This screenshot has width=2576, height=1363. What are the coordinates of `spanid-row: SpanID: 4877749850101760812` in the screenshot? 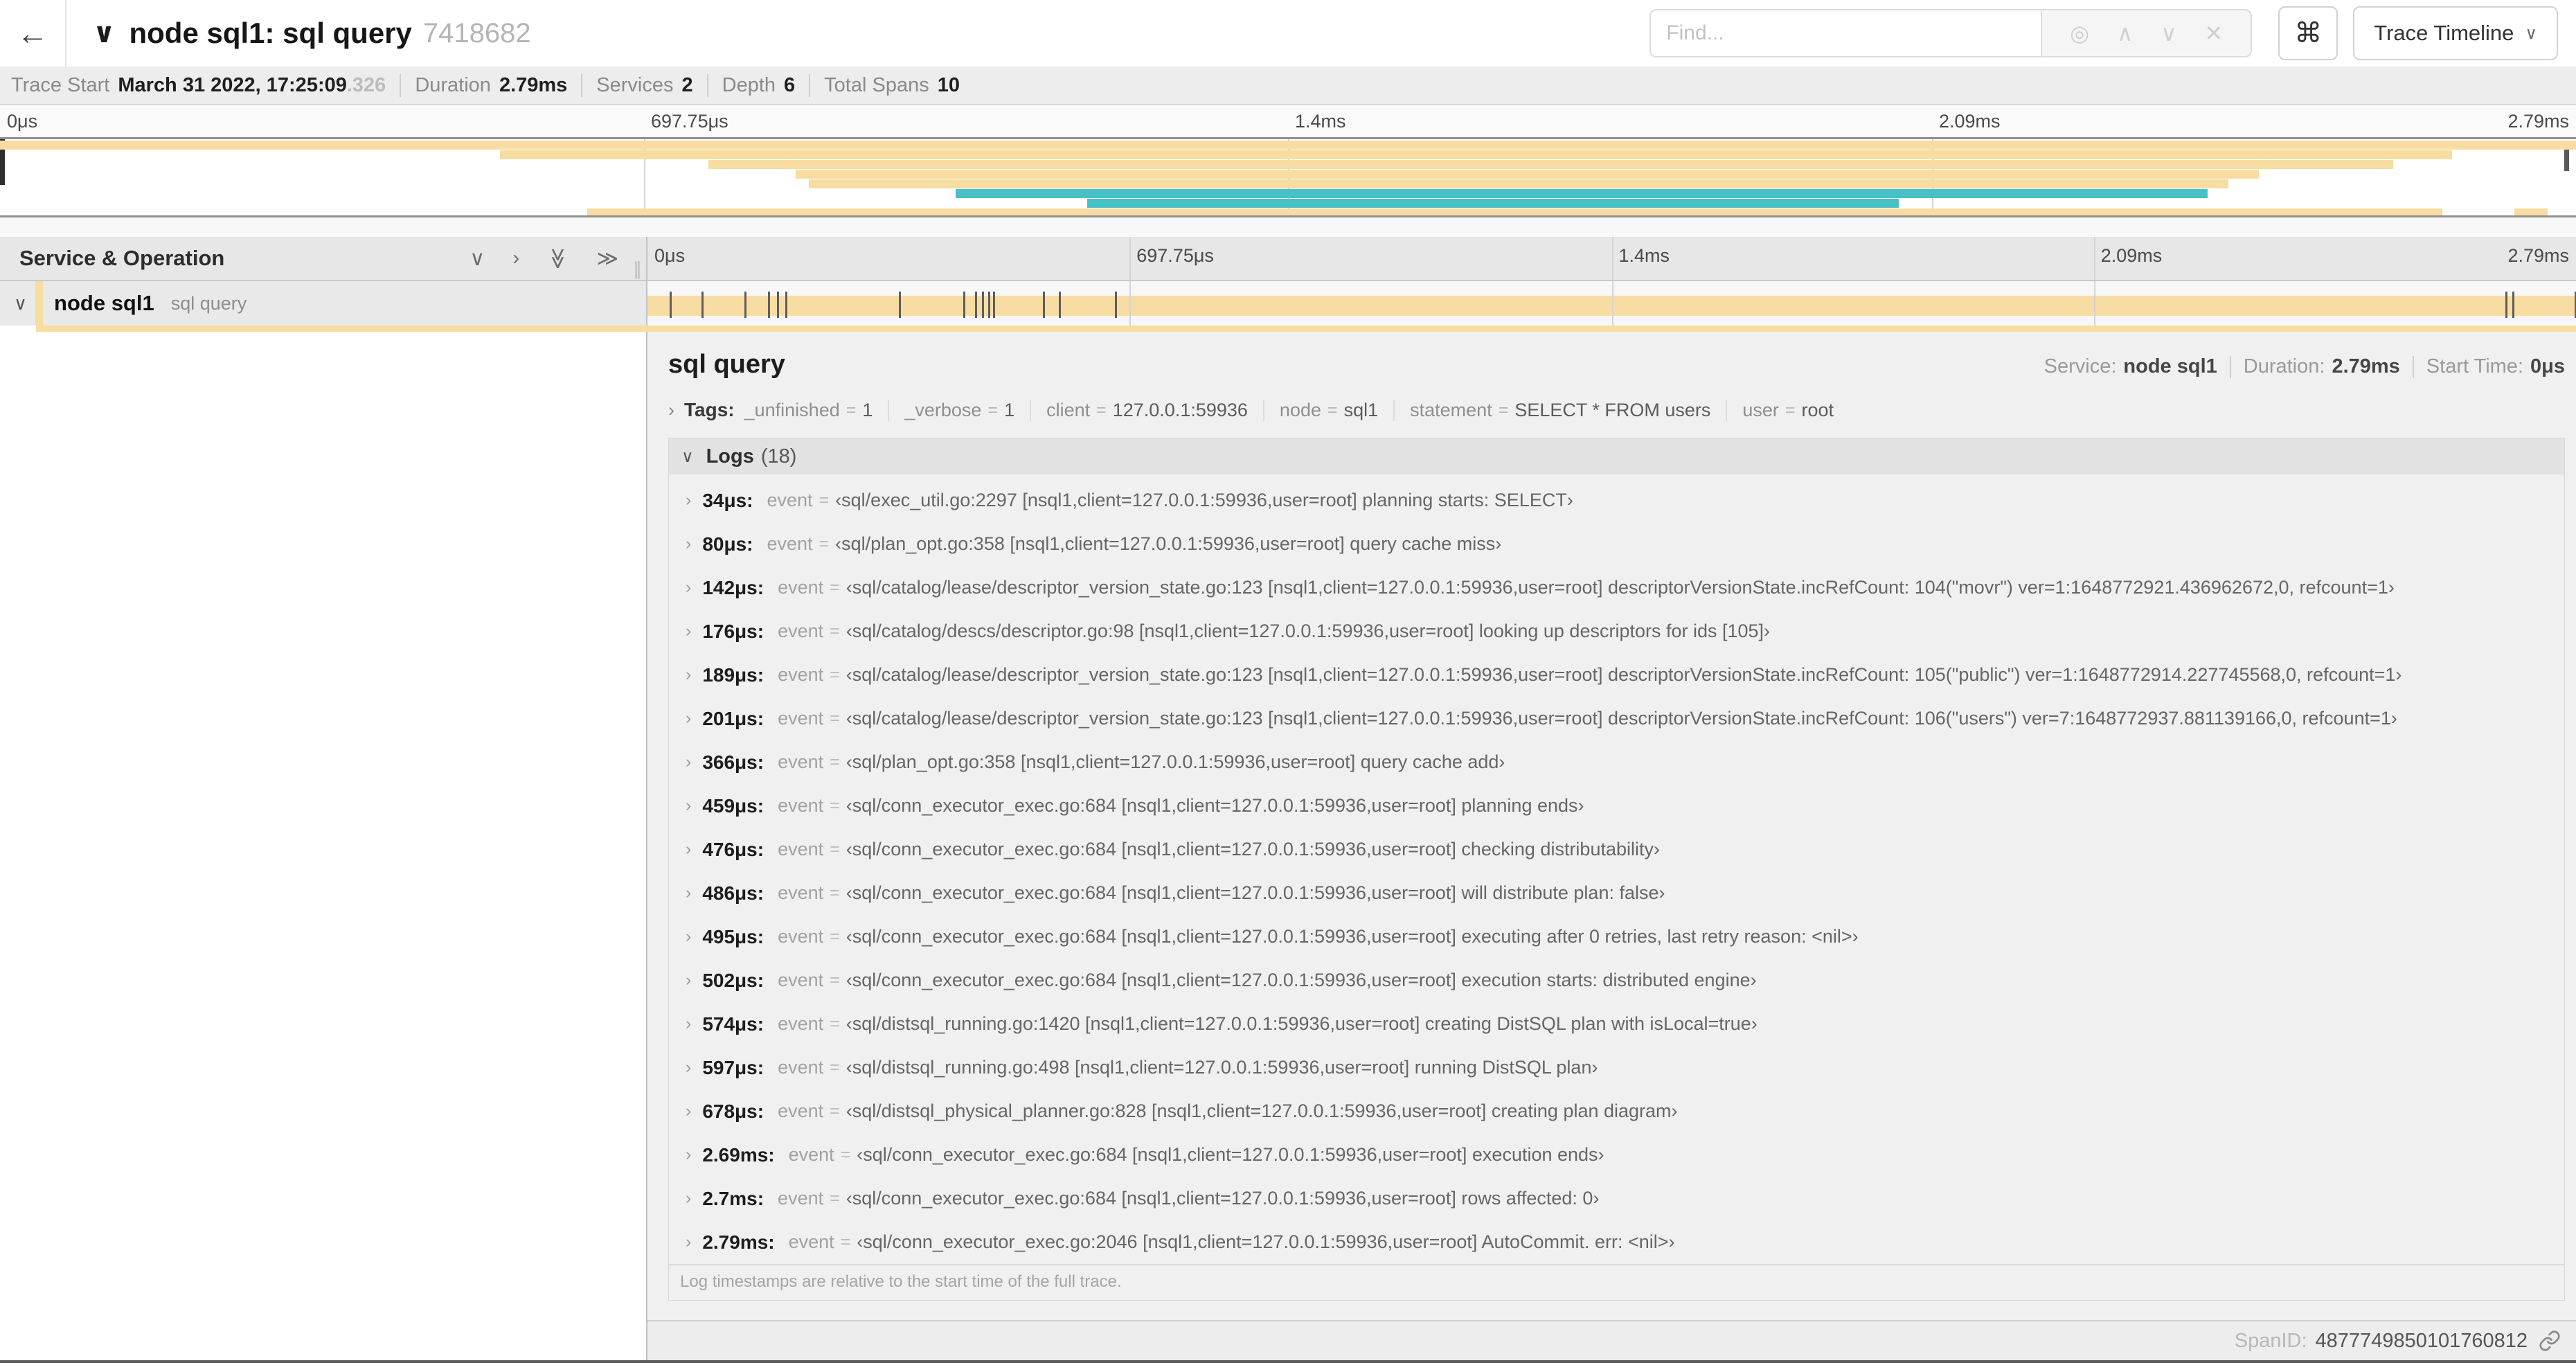 It's located at (1612, 1340).